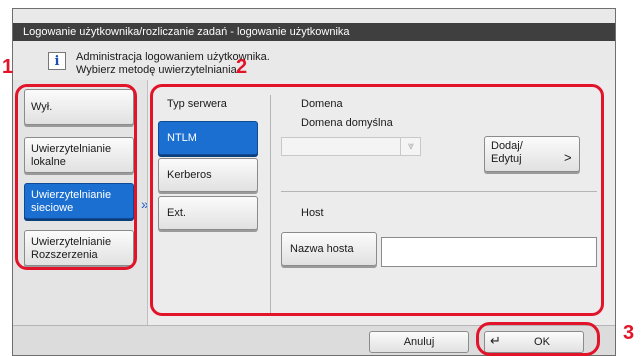  I want to click on callout-number-2: 2, so click(242, 67).